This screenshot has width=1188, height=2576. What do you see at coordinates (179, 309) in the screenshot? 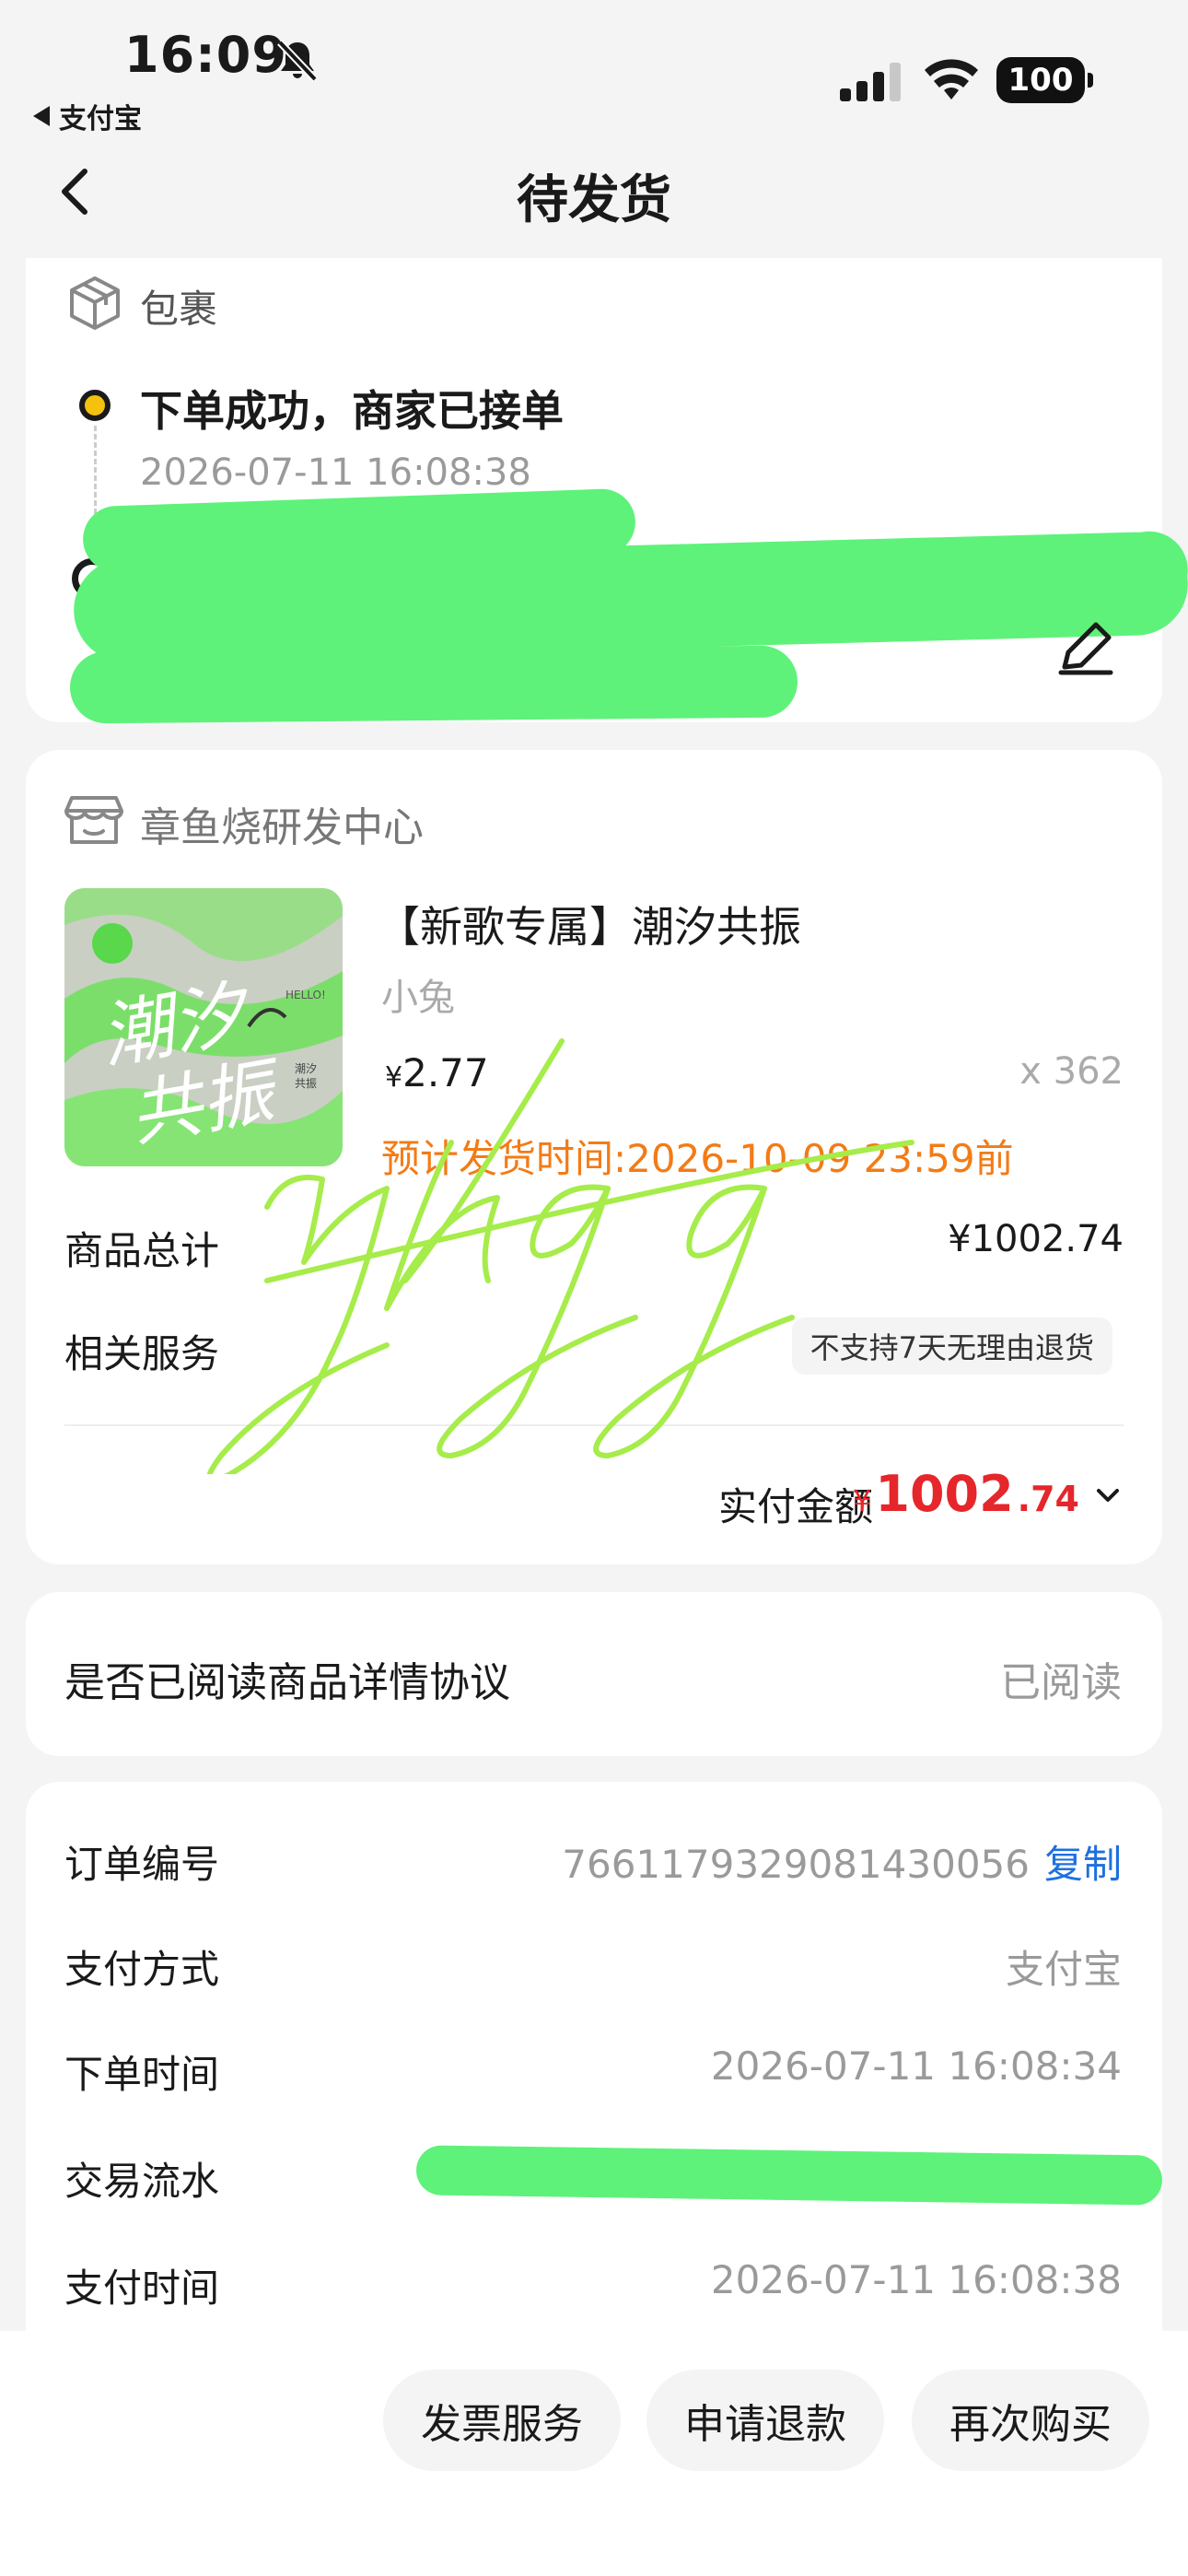
I see `package-title: 包裹` at bounding box center [179, 309].